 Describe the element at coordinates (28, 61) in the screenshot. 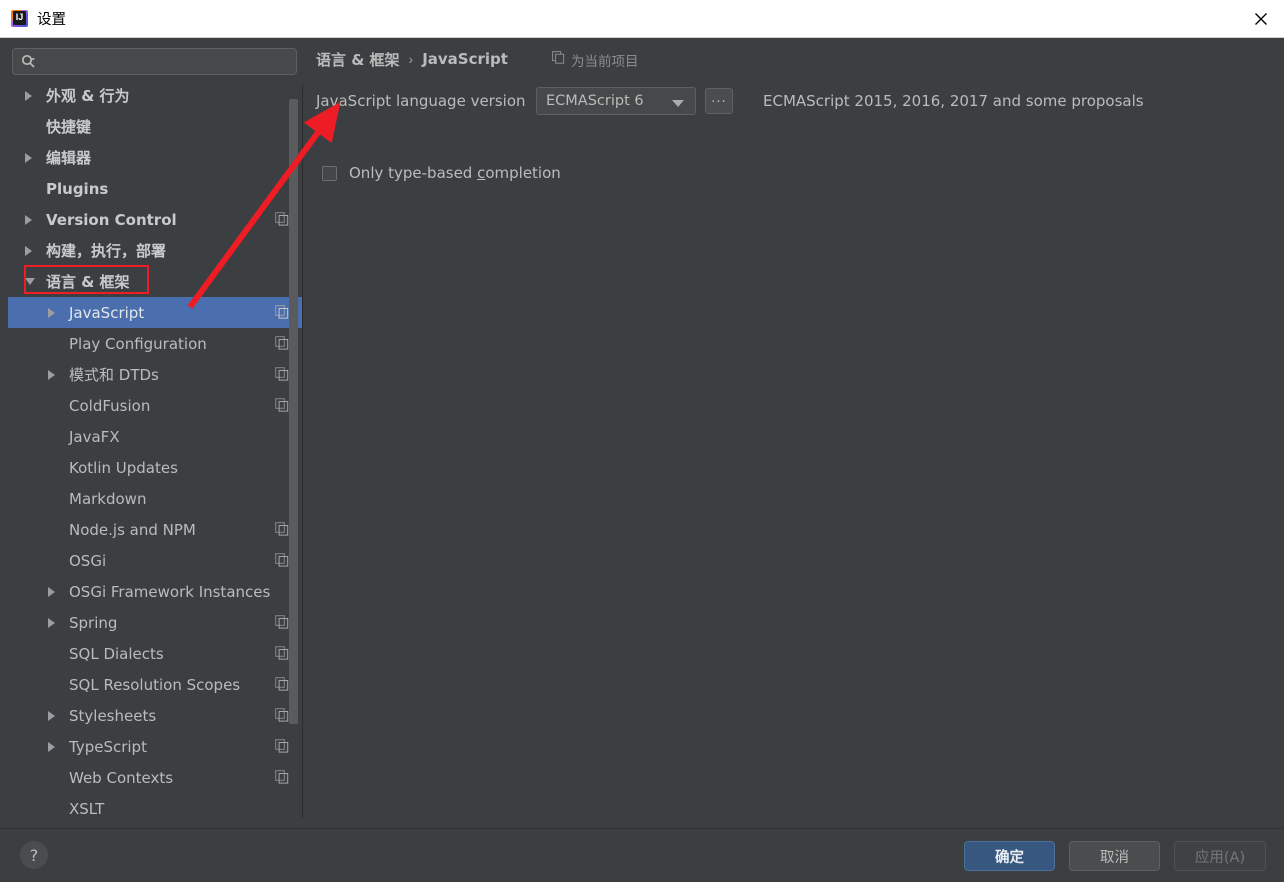

I see `search-icon` at that location.